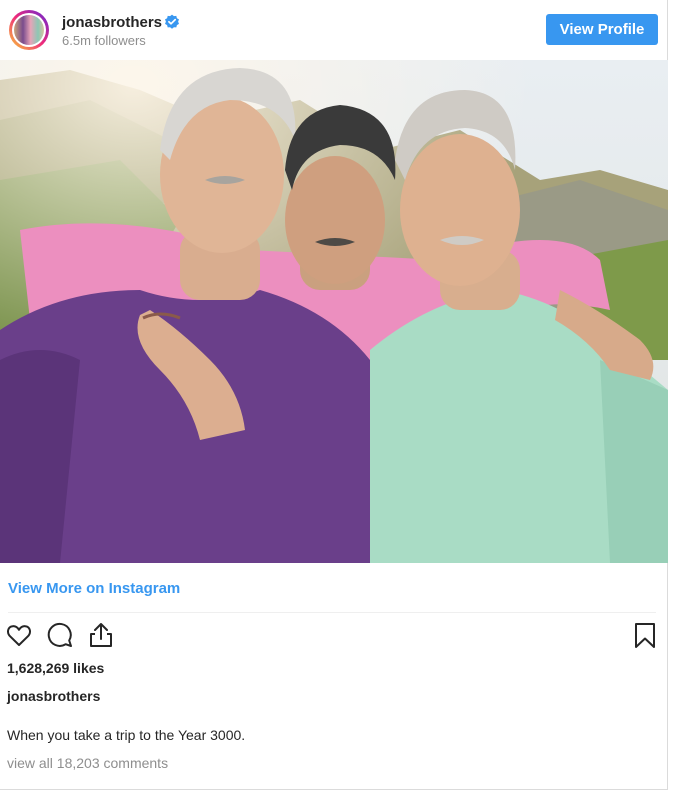 The image size is (676, 796). Describe the element at coordinates (94, 588) in the screenshot. I see `view-more-on-instagram-link: View More on Instagram` at that location.